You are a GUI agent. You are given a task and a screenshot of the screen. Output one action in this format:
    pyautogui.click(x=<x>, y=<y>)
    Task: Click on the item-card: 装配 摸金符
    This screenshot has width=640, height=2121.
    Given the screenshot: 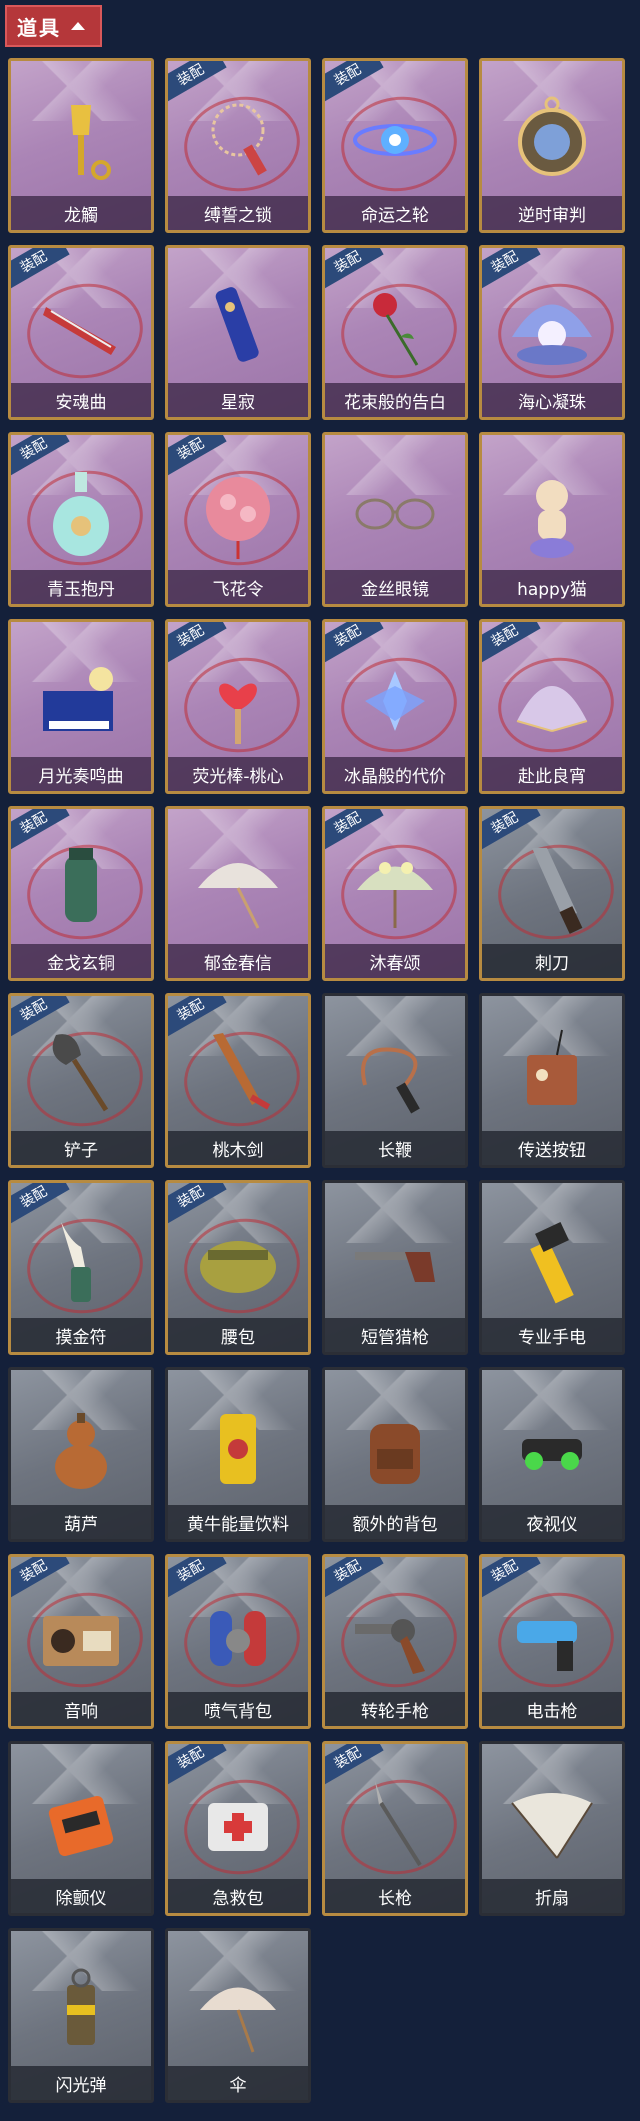 What is the action you would take?
    pyautogui.click(x=81, y=1267)
    